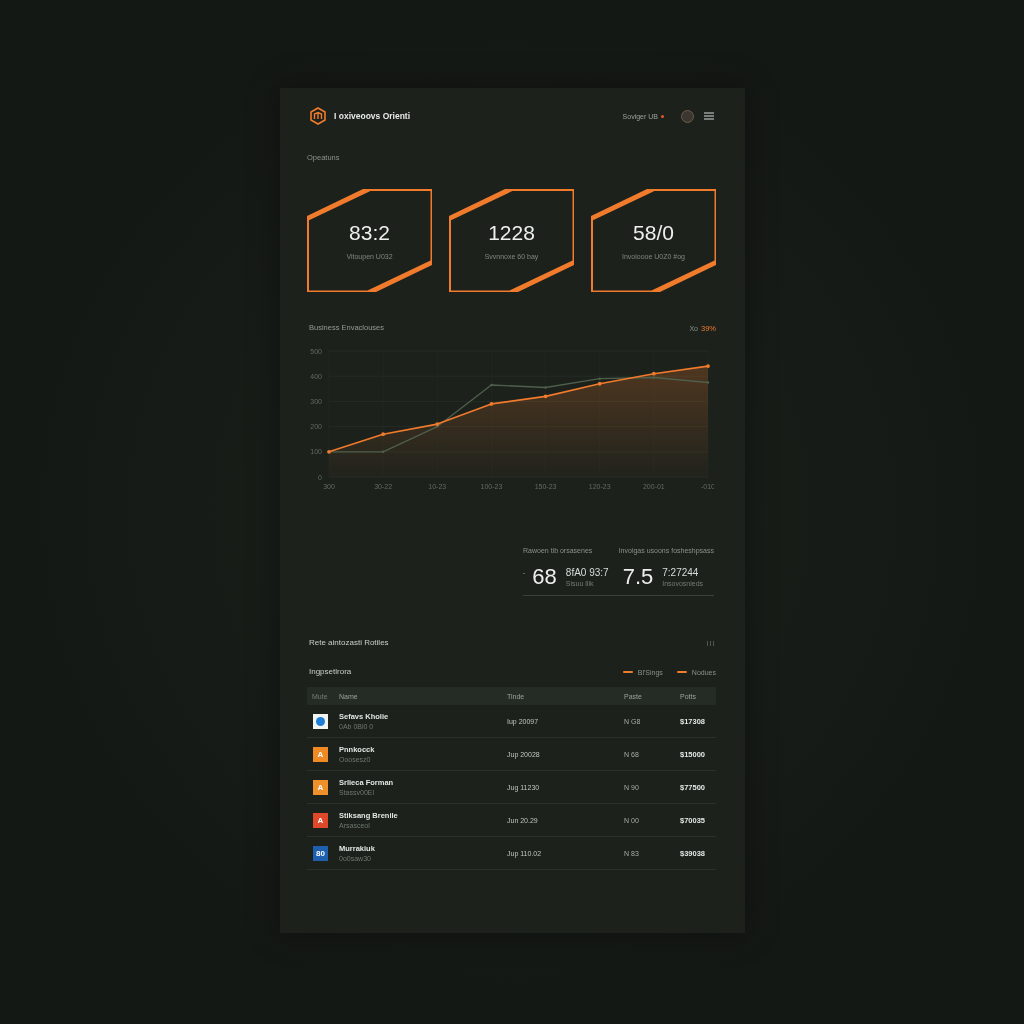 Image resolution: width=1024 pixels, height=1024 pixels. Describe the element at coordinates (320, 853) in the screenshot. I see `company-logo: 80` at that location.